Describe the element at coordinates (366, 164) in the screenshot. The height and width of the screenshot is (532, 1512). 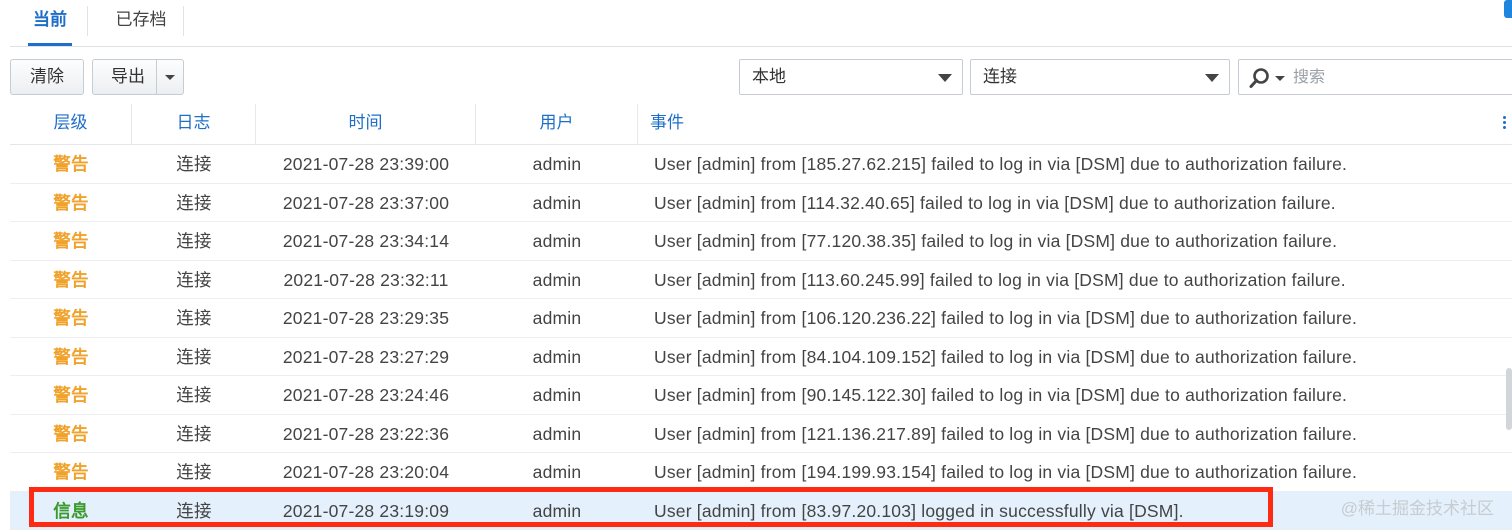
I see `time-cell: 2021-07-28 23:39:00` at that location.